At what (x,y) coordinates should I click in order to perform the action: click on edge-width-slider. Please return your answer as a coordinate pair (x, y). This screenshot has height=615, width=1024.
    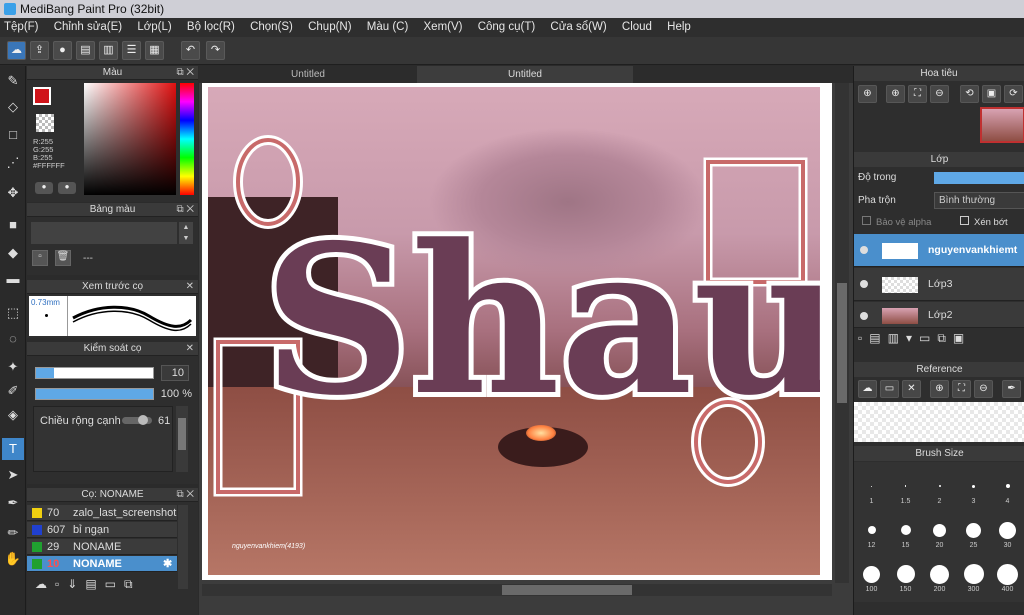
    Looking at the image, I should click on (137, 420).